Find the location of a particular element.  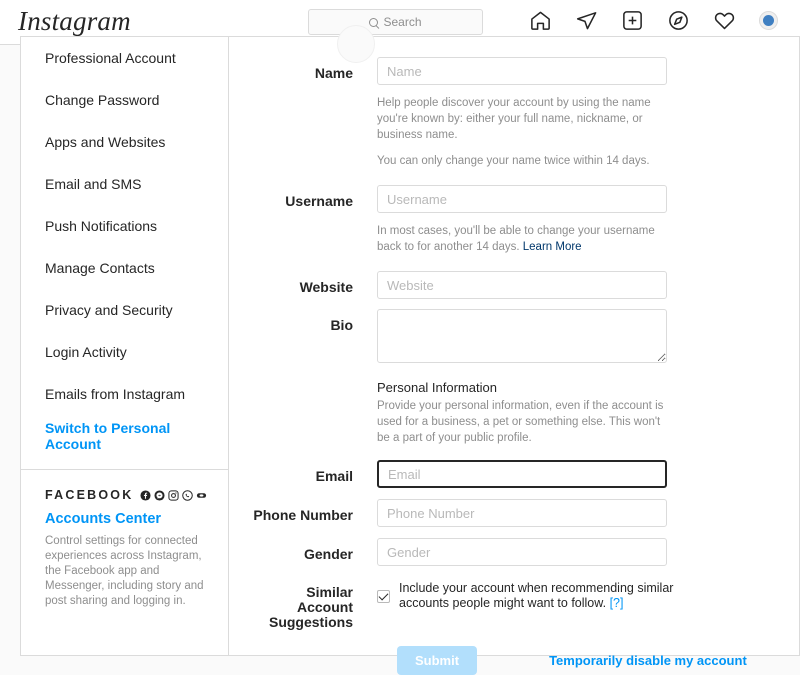

sidebar-item-push-notifications: Push Notifications is located at coordinates (124, 226).